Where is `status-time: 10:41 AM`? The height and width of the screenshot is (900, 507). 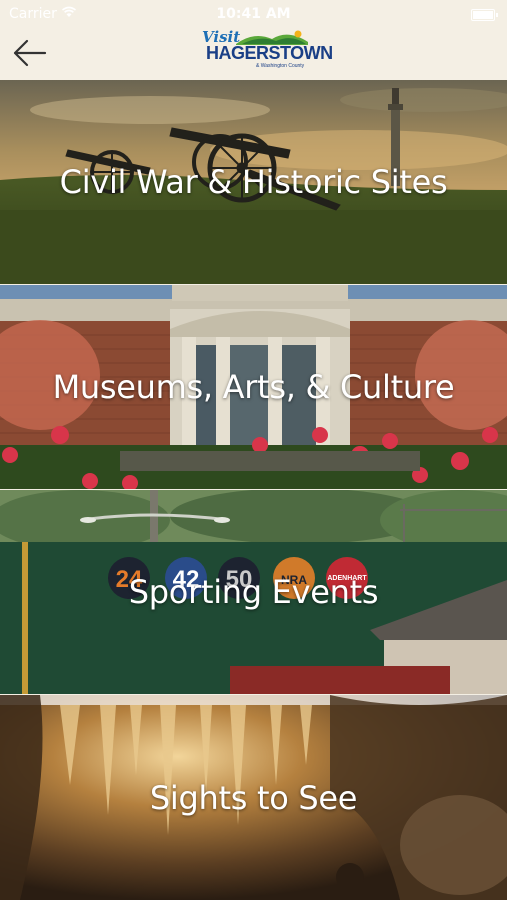 status-time: 10:41 AM is located at coordinates (253, 14).